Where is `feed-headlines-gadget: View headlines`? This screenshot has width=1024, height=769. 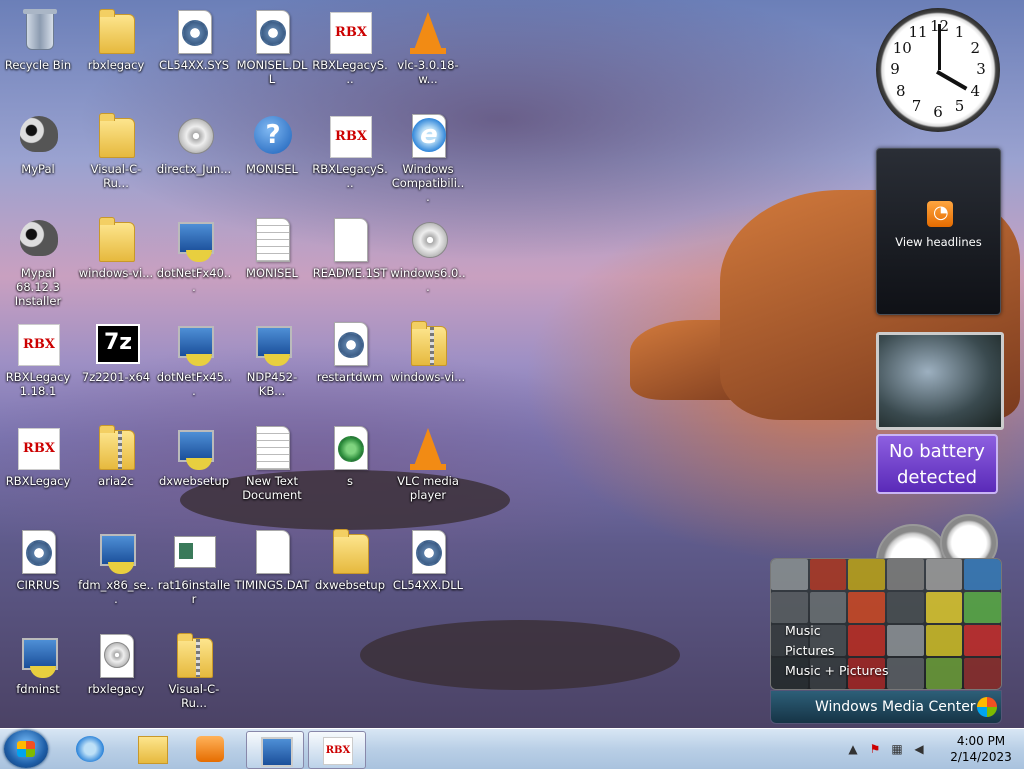 feed-headlines-gadget: View headlines is located at coordinates (938, 231).